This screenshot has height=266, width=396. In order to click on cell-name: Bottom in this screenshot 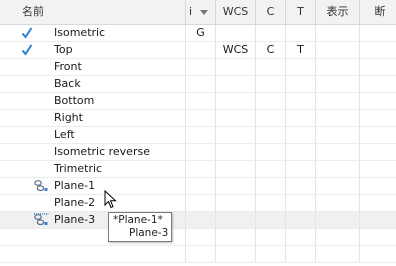, I will do `click(93, 101)`.